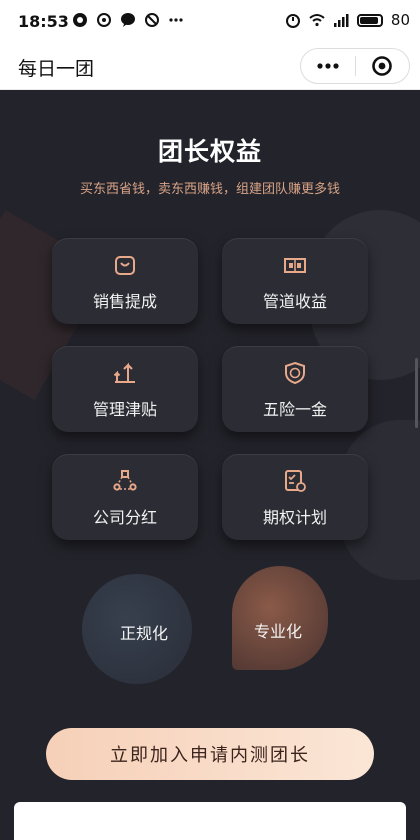 Image resolution: width=420 pixels, height=840 pixels. I want to click on benefit-label: 期权计划, so click(294, 517).